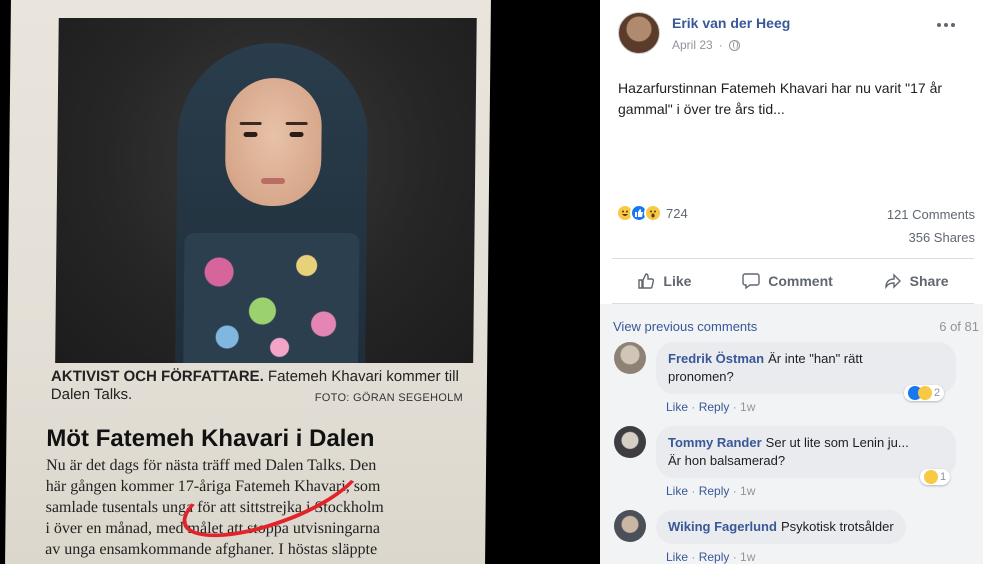 Image resolution: width=983 pixels, height=564 pixels. What do you see at coordinates (677, 281) in the screenshot?
I see `like-label: Like` at bounding box center [677, 281].